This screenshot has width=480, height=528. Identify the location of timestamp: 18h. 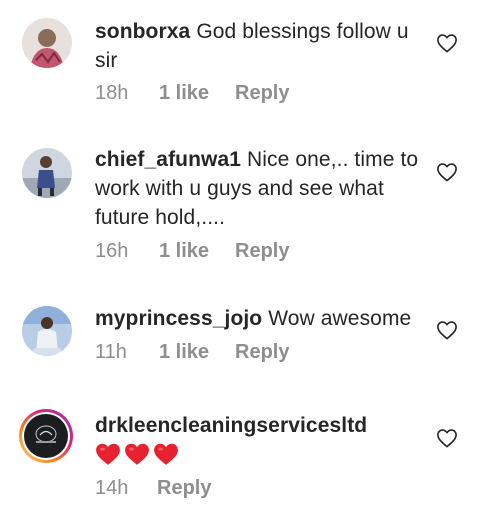
(112, 93).